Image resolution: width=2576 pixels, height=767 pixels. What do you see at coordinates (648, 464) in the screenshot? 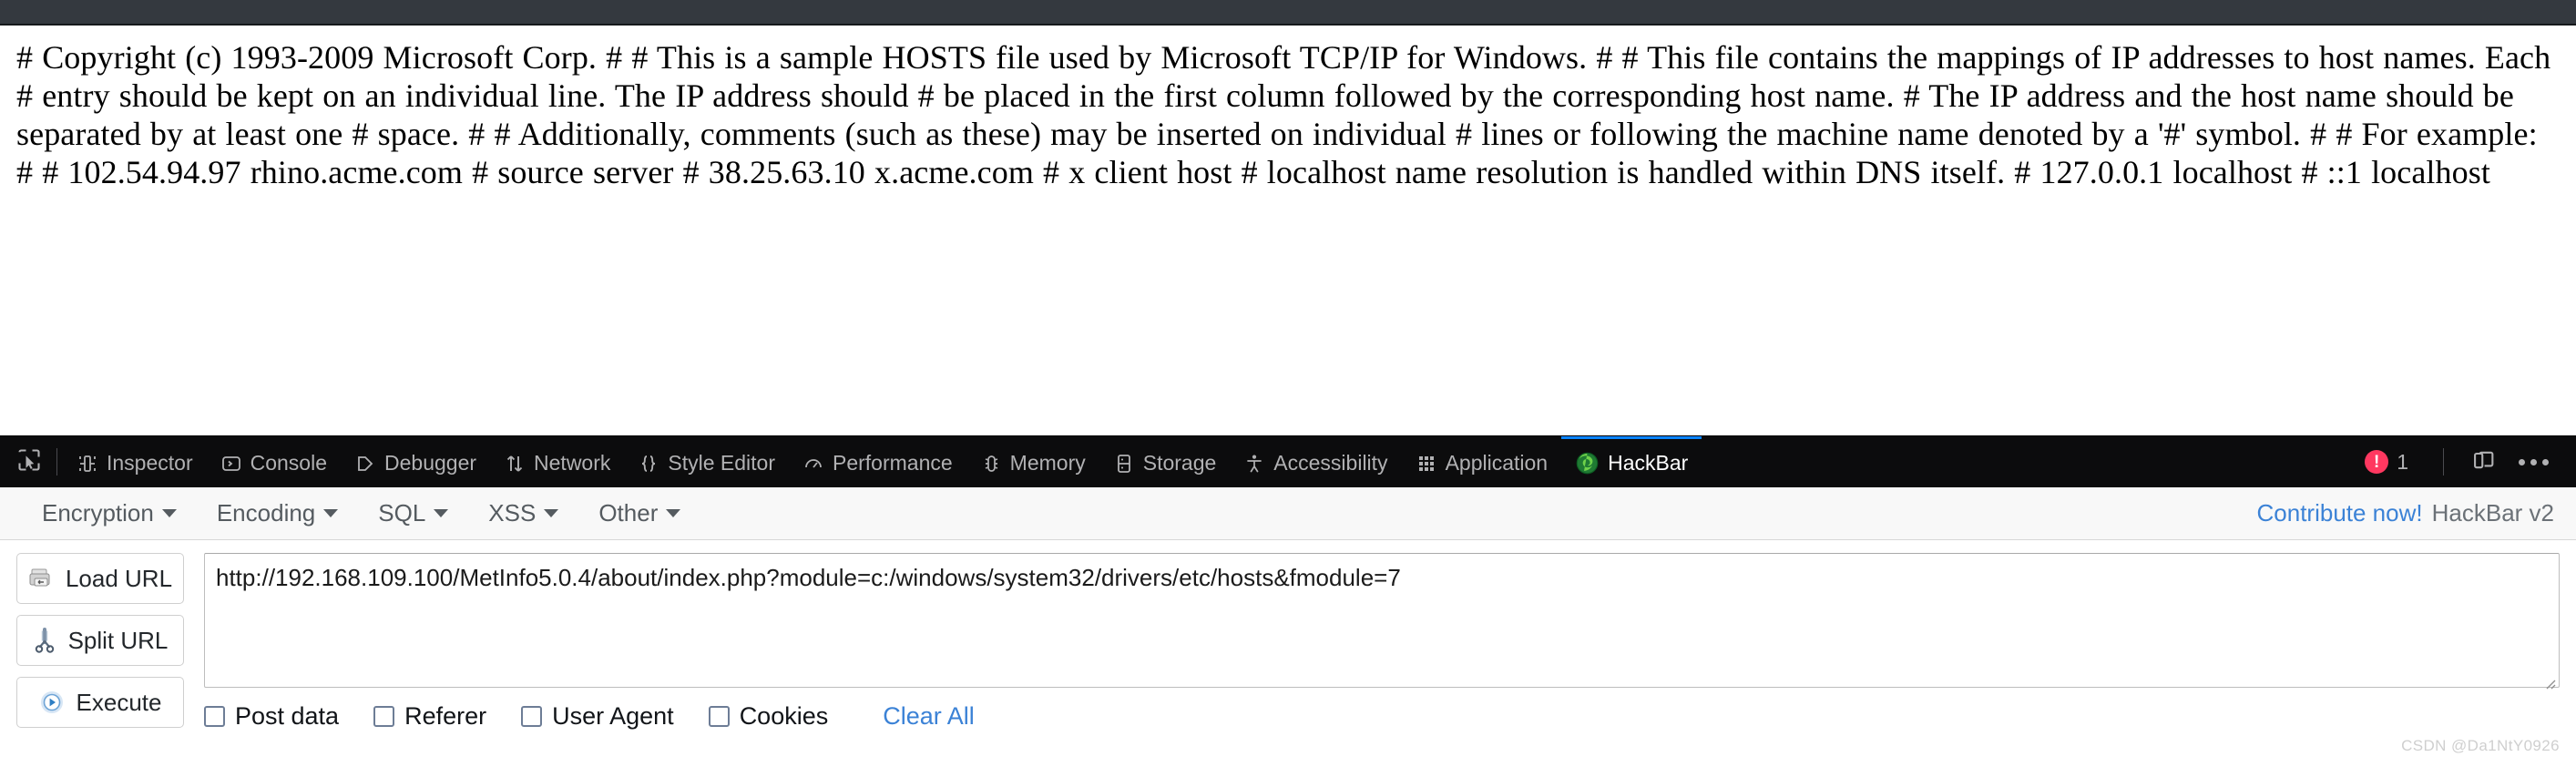
I see `style-editor-icon` at bounding box center [648, 464].